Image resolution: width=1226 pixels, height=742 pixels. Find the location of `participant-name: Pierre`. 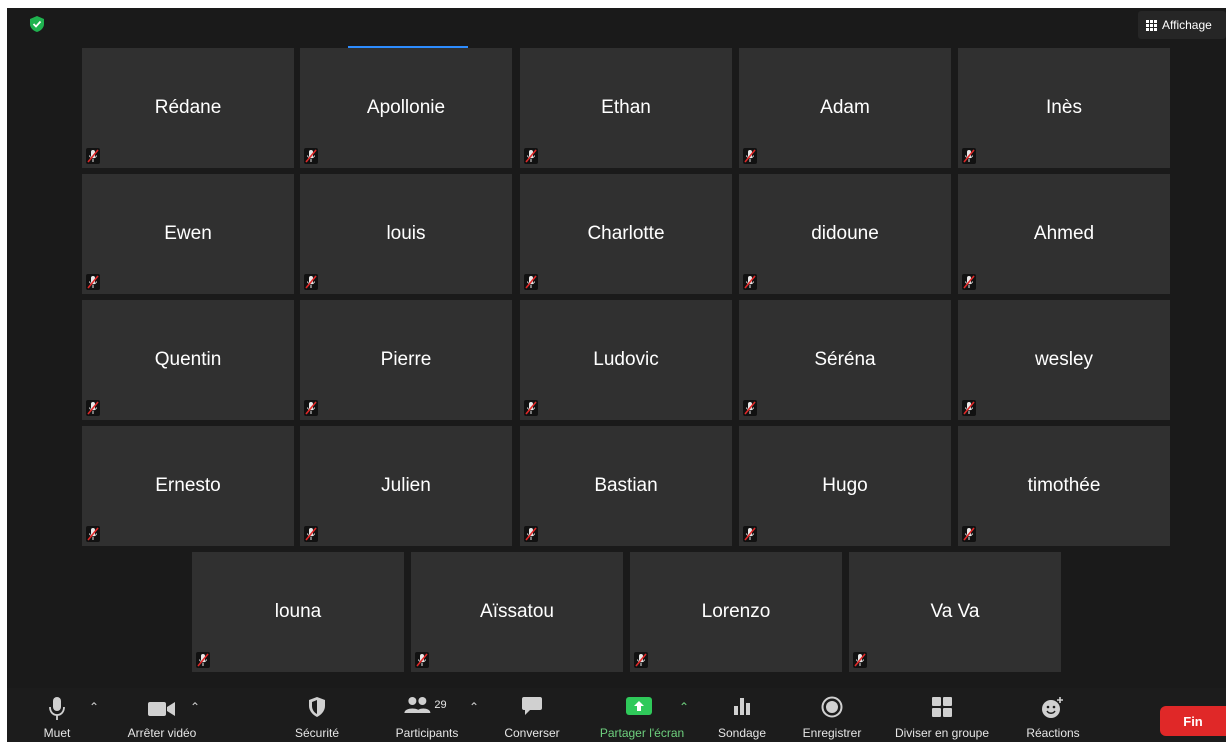

participant-name: Pierre is located at coordinates (406, 359).